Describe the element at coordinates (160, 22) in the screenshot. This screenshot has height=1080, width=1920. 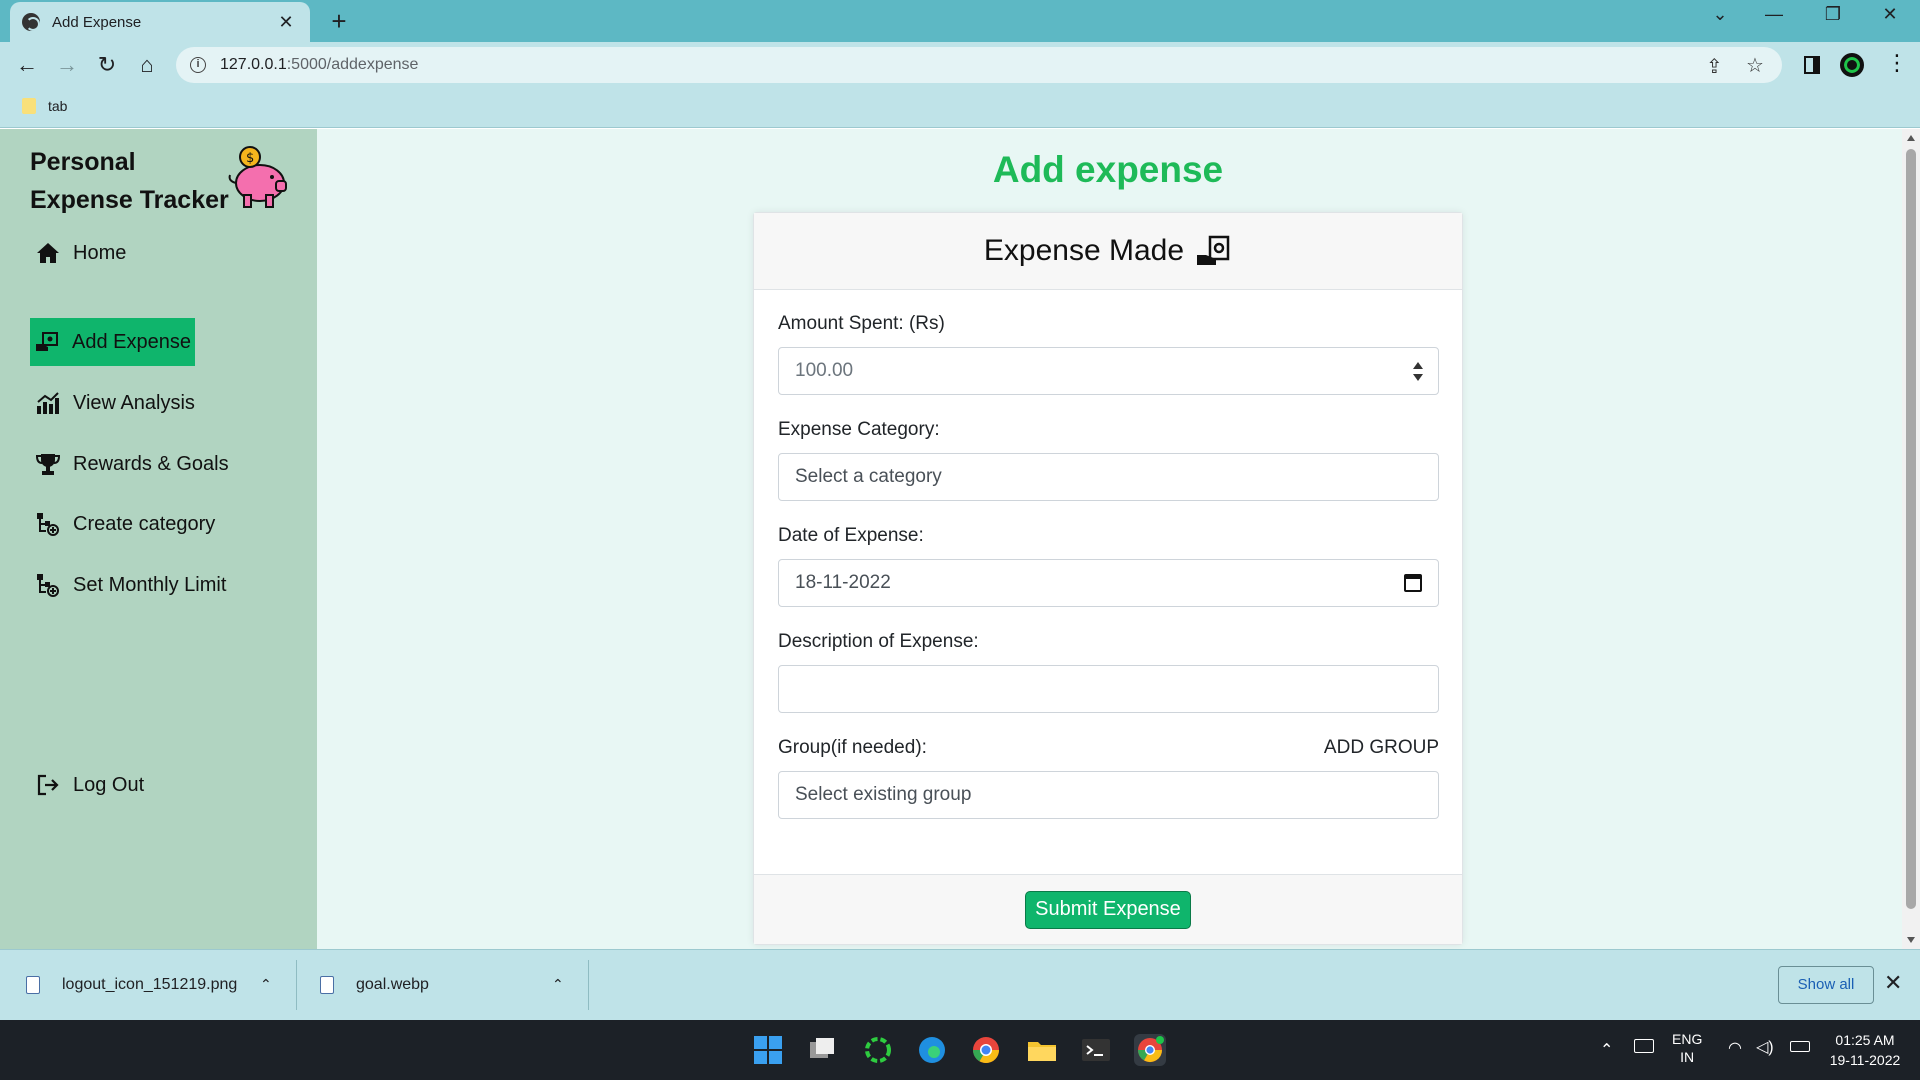
I see `browser-tab: Add Expense ✕` at that location.